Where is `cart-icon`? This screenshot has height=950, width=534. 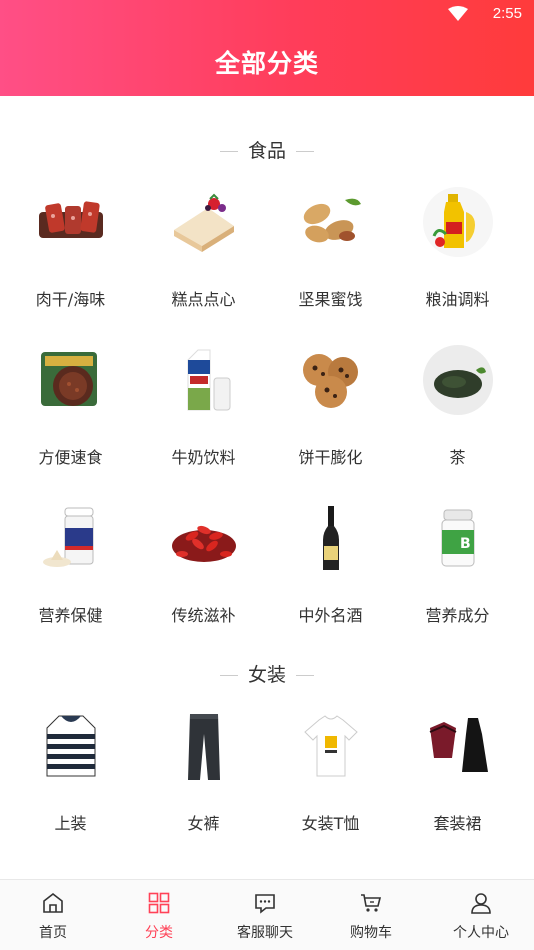 cart-icon is located at coordinates (371, 903).